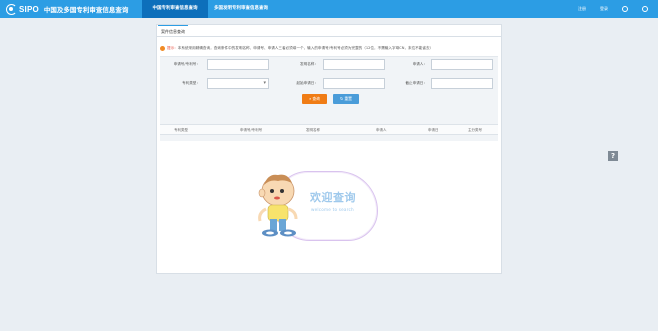  I want to click on column-main-classification: 主分类号, so click(475, 130).